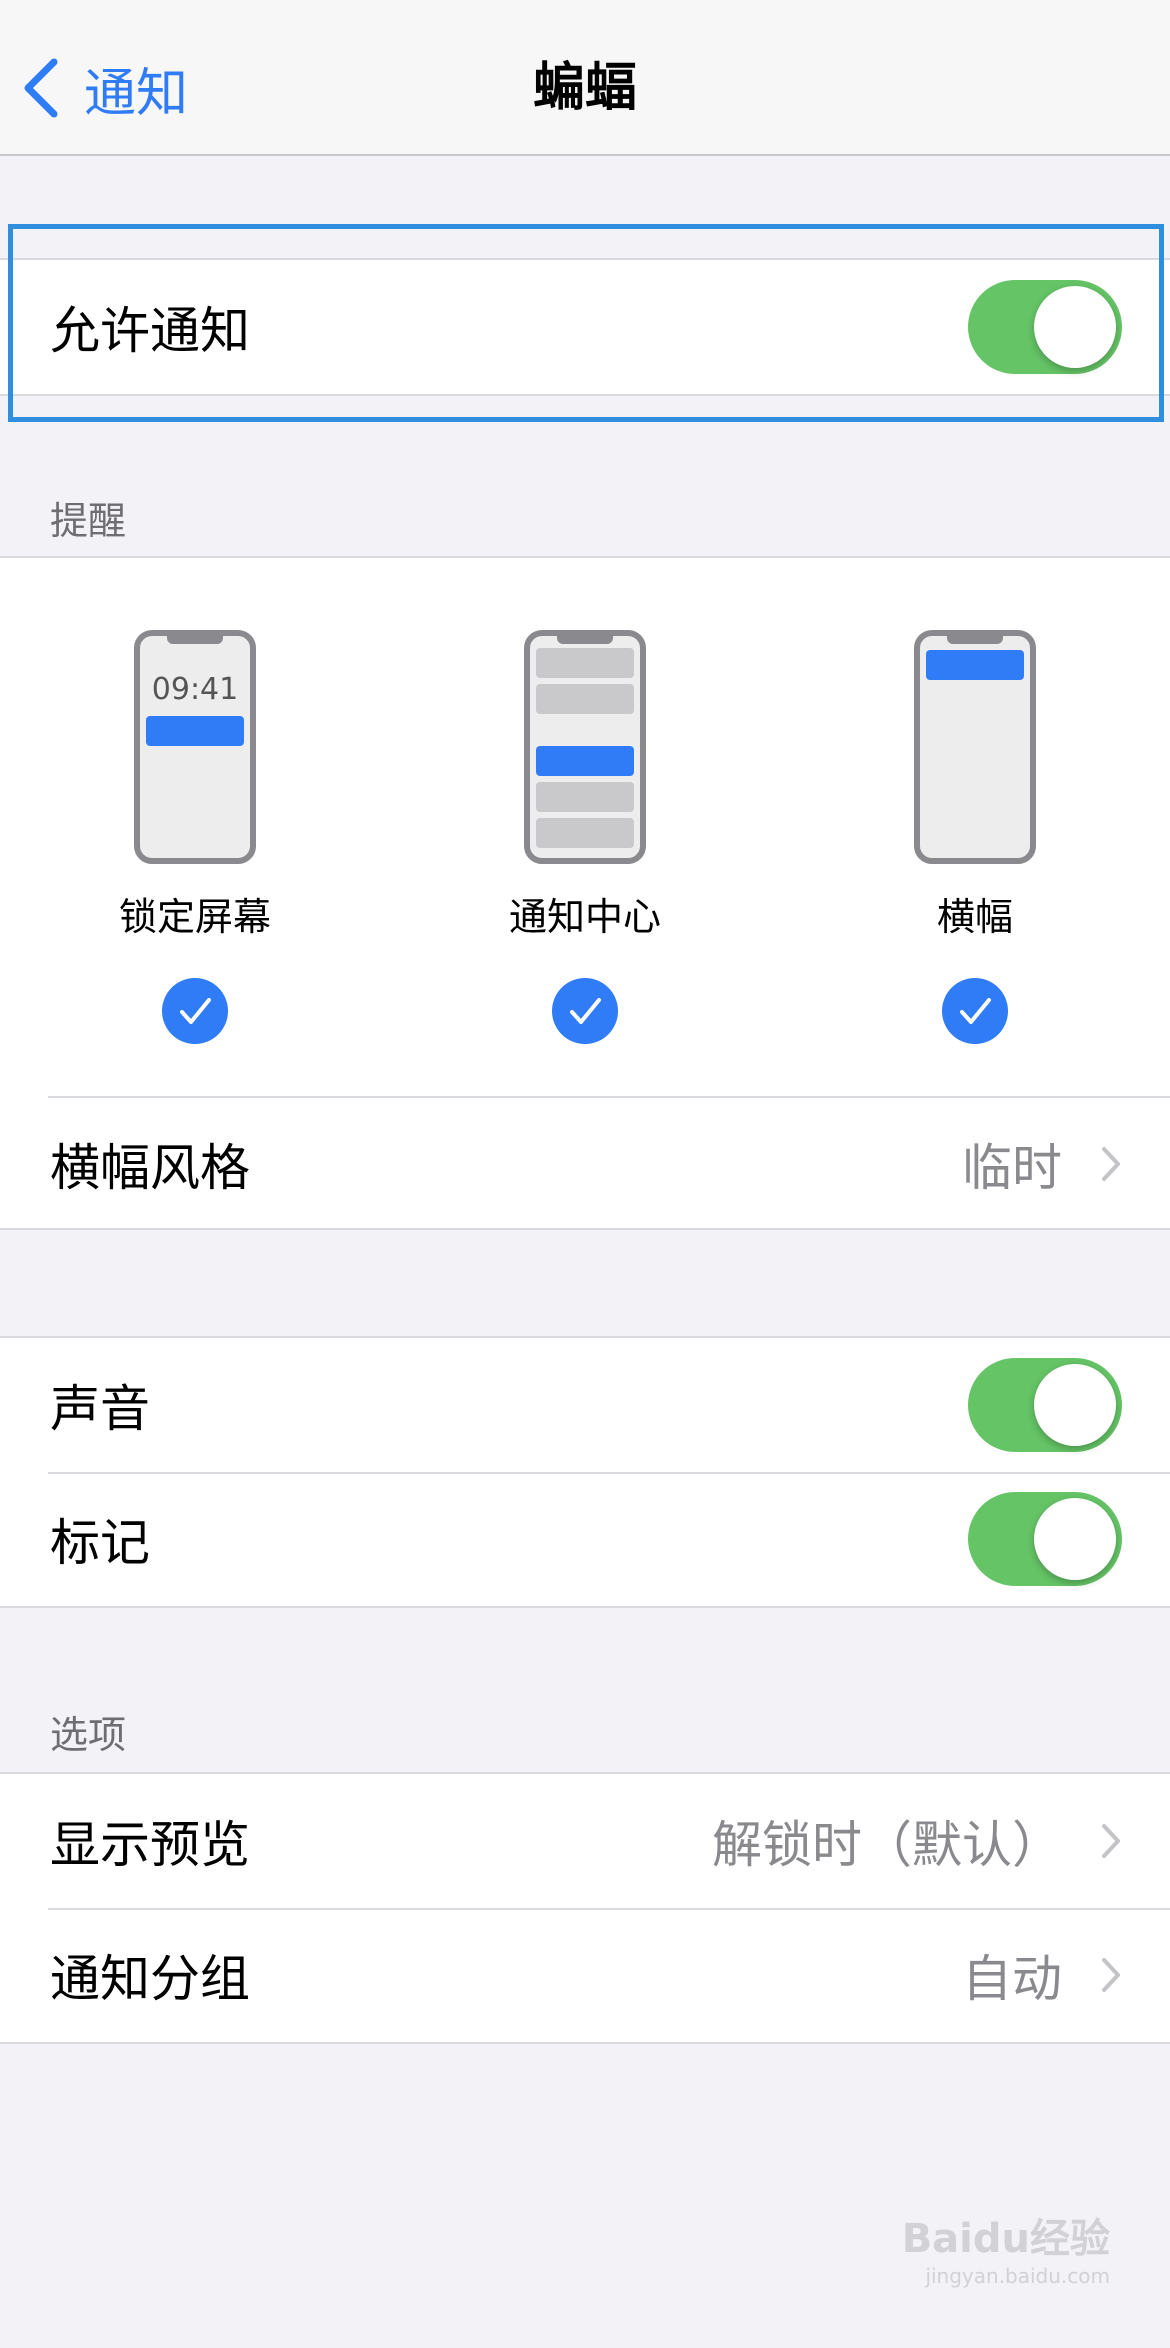  What do you see at coordinates (195, 689) in the screenshot?
I see `lock-screen-time: 09:41` at bounding box center [195, 689].